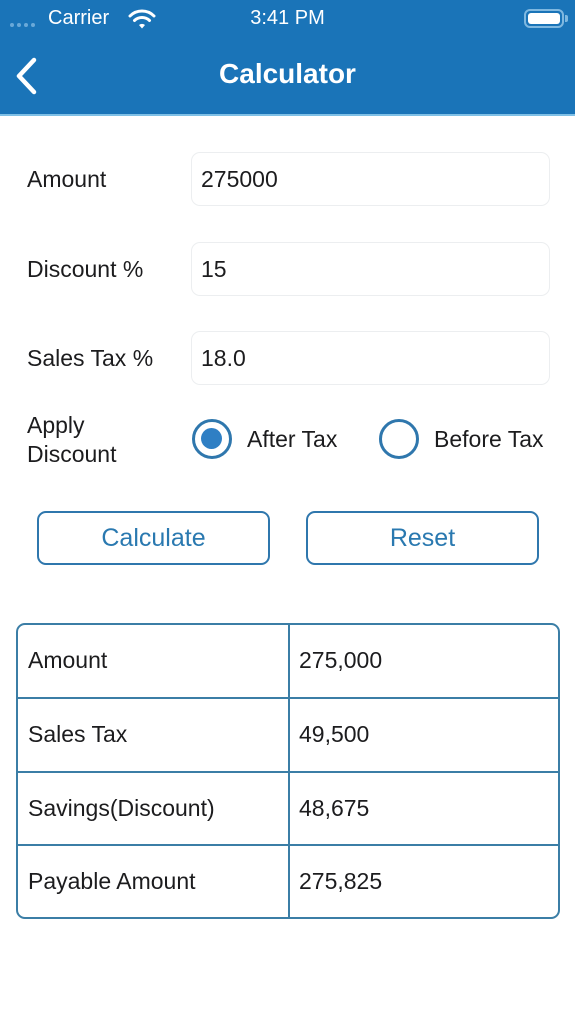 This screenshot has height=1021, width=575. I want to click on reset-button: Reset, so click(422, 538).